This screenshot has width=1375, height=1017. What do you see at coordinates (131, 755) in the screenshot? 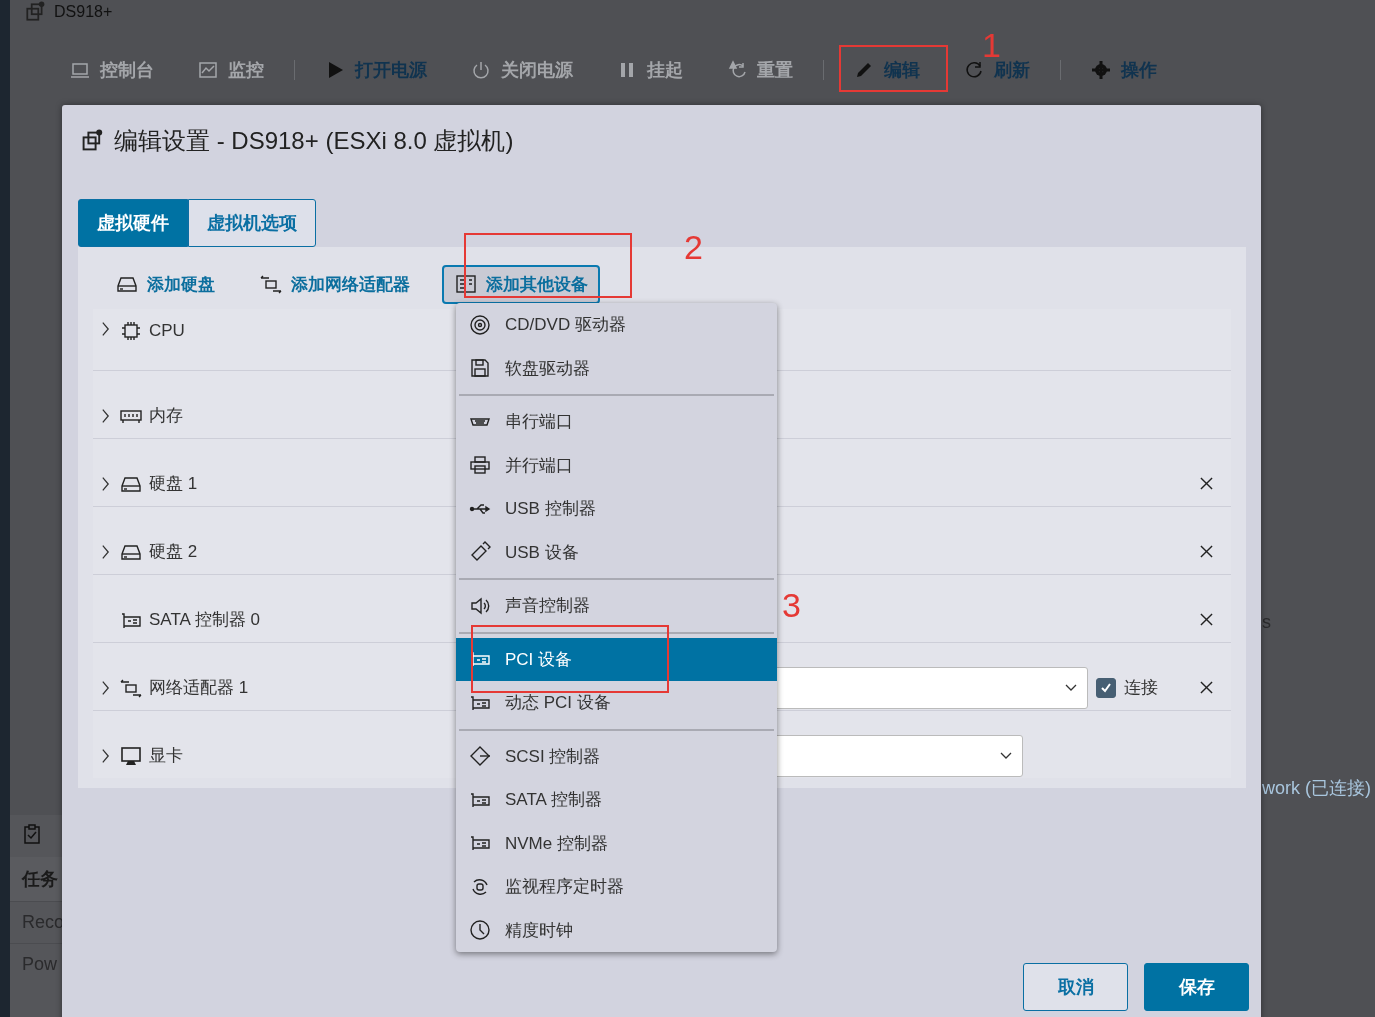
I see `monitor-icon` at bounding box center [131, 755].